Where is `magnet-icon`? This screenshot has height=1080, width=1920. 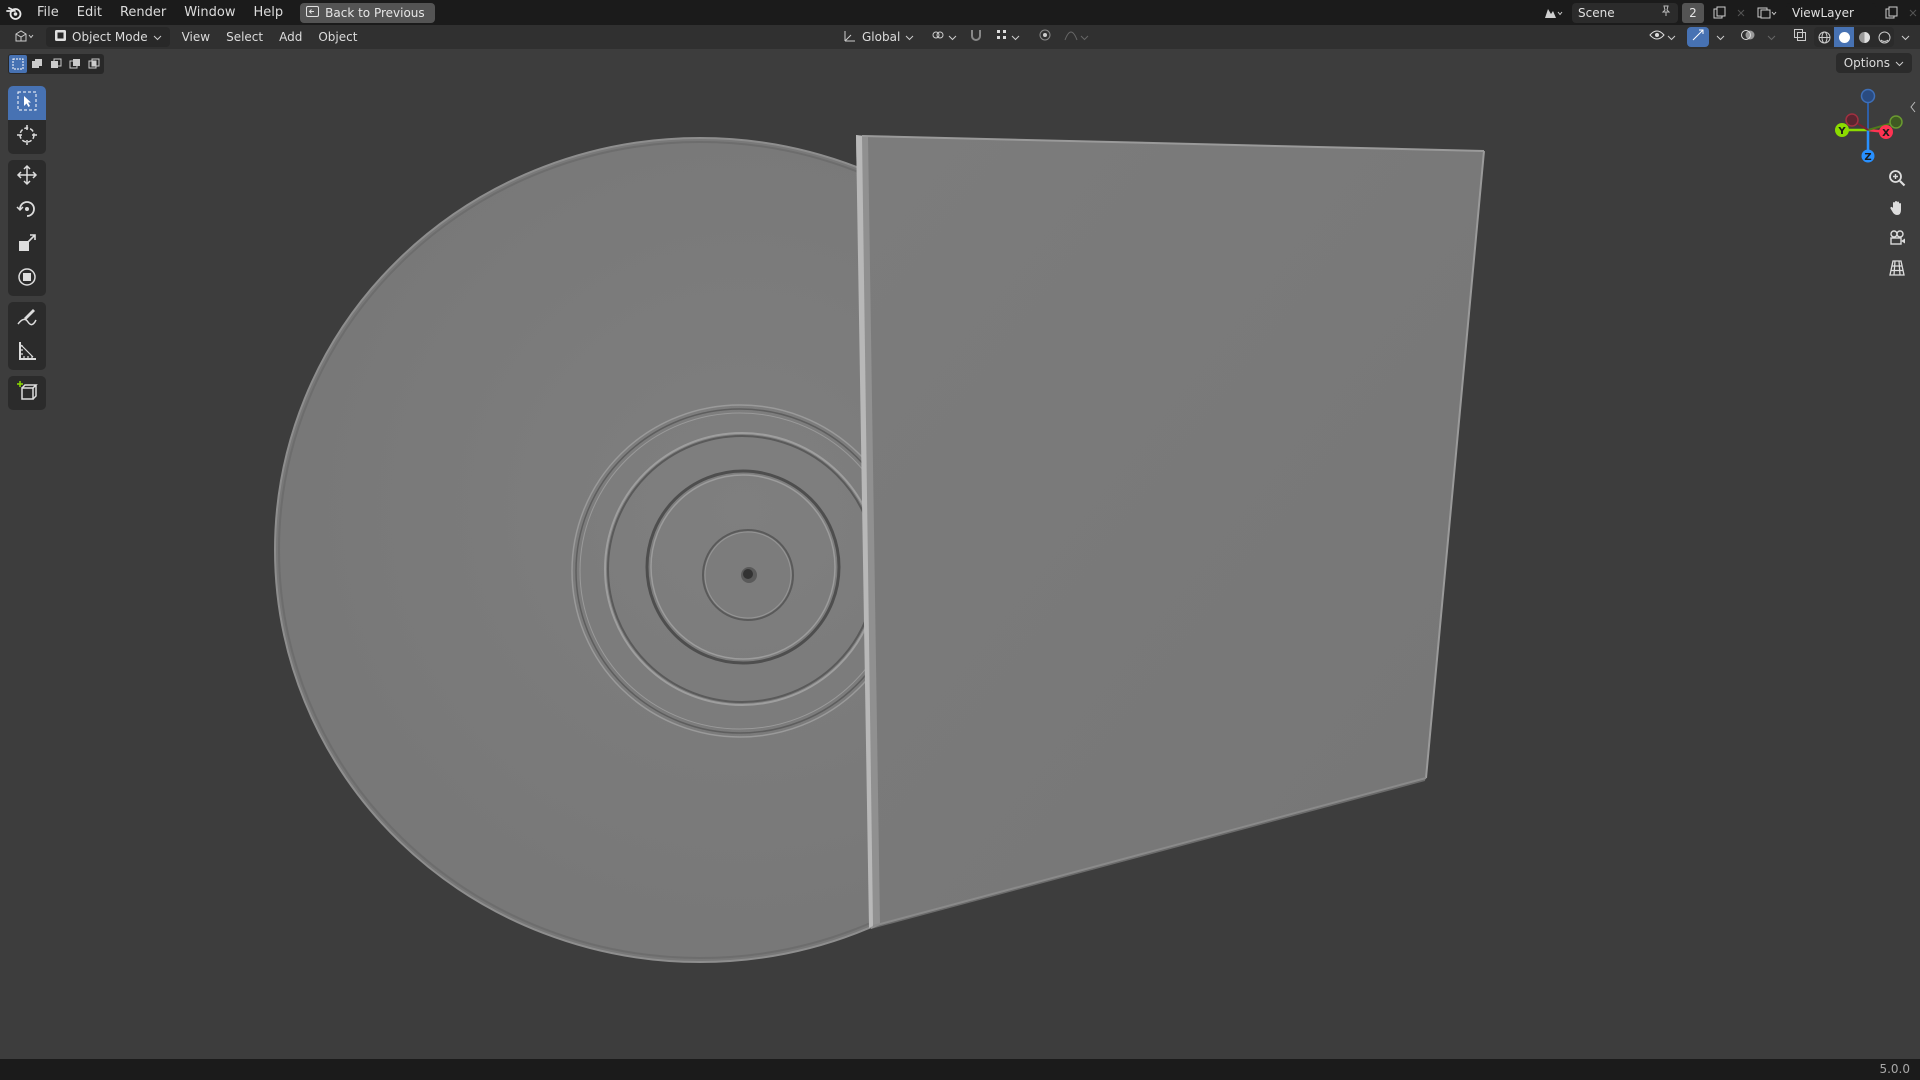
magnet-icon is located at coordinates (976, 37).